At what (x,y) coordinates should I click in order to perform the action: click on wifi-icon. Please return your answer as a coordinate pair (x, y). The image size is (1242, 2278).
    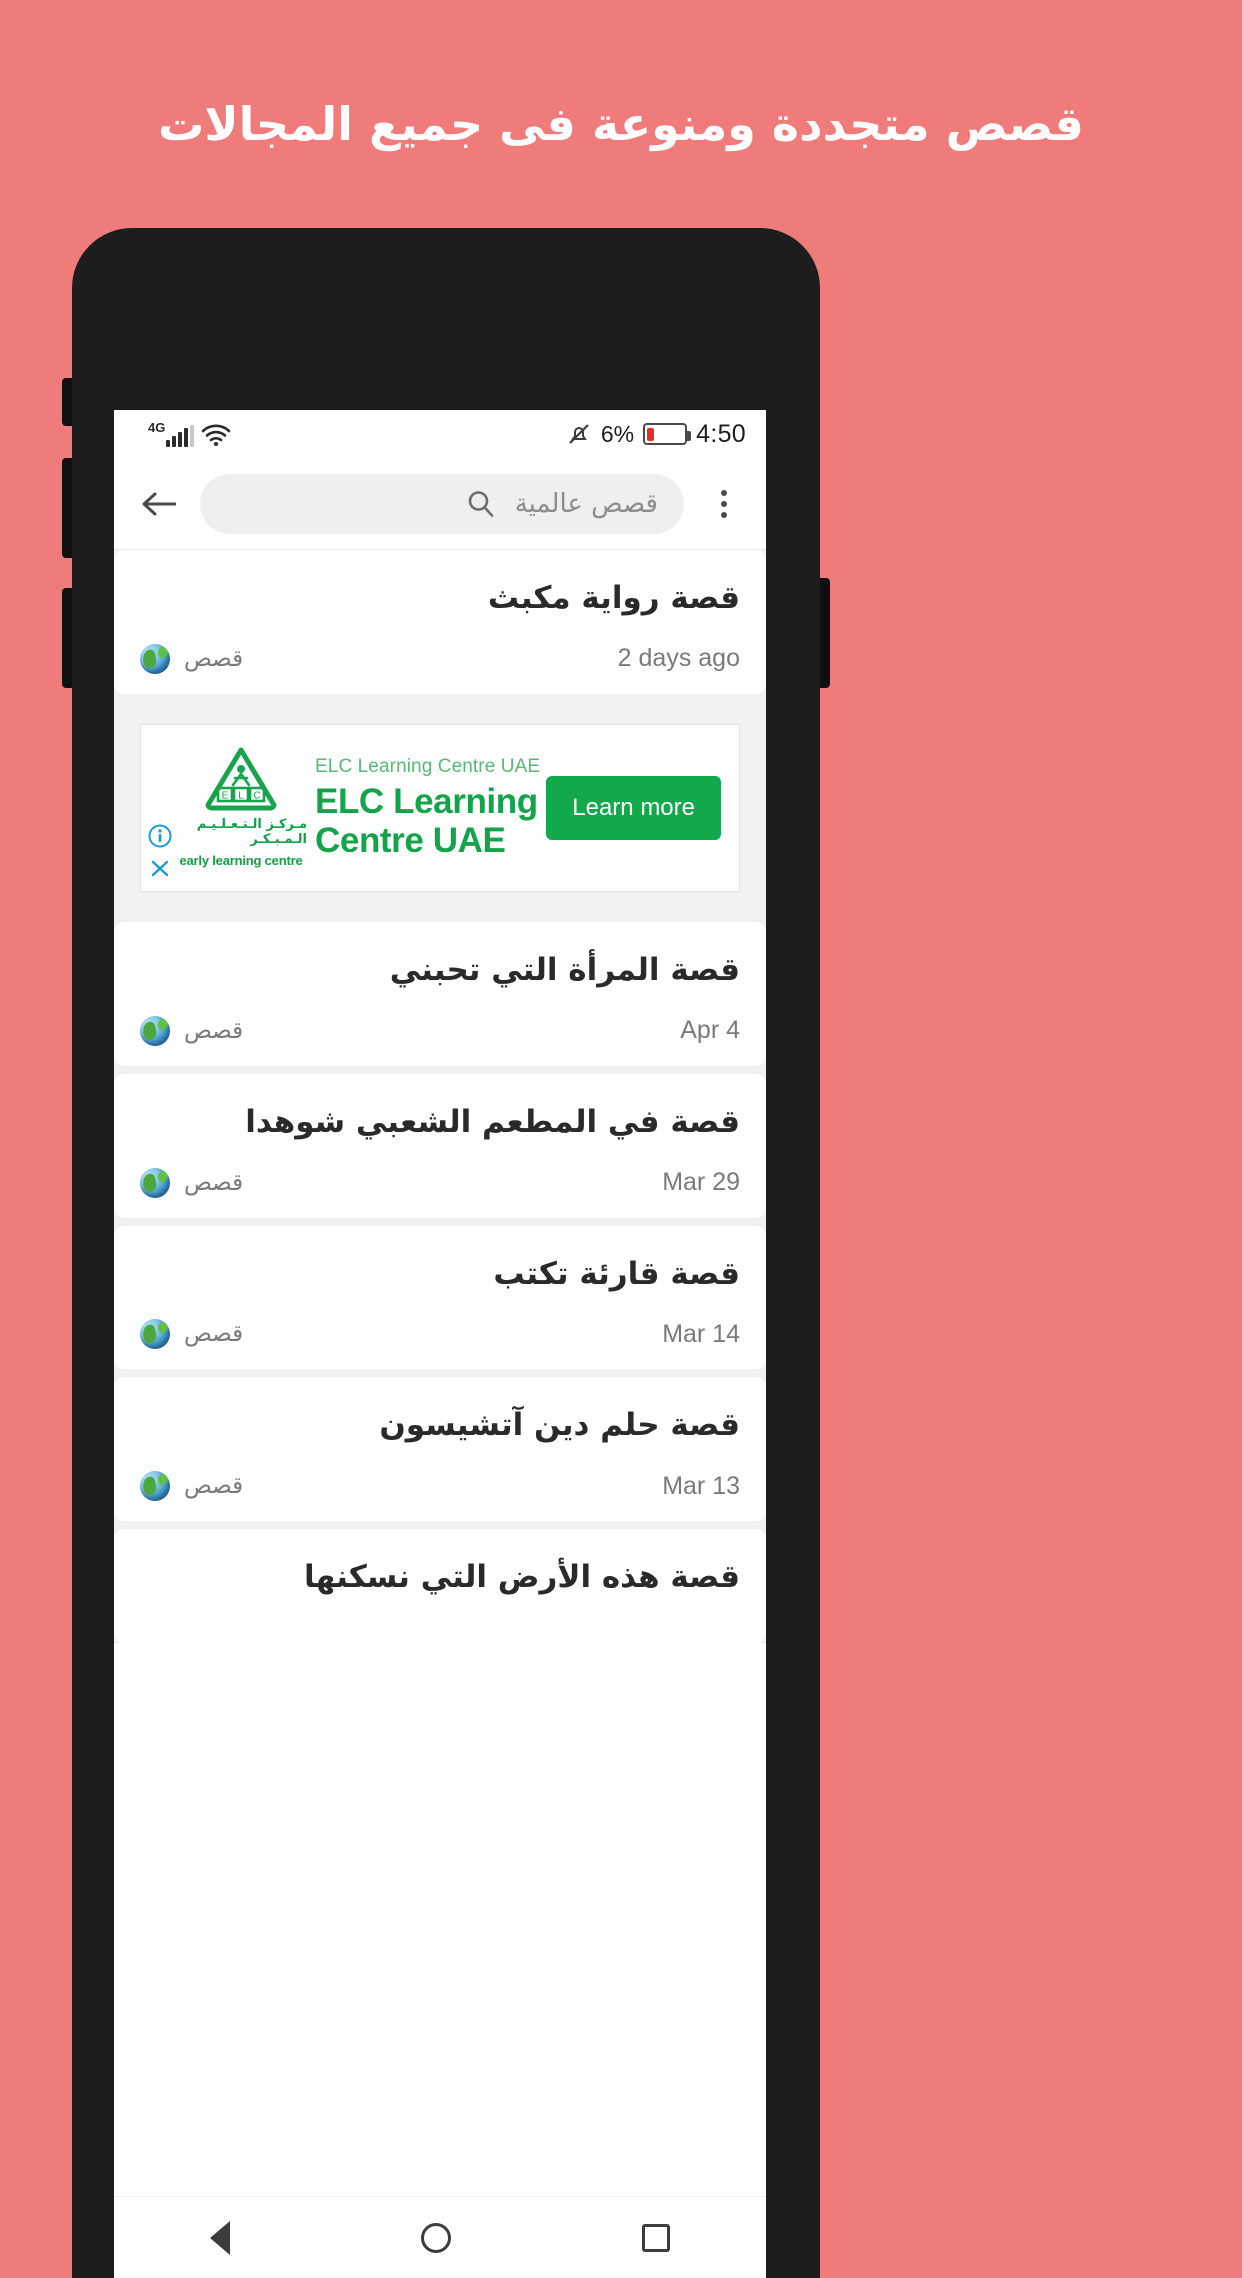
    Looking at the image, I should click on (216, 435).